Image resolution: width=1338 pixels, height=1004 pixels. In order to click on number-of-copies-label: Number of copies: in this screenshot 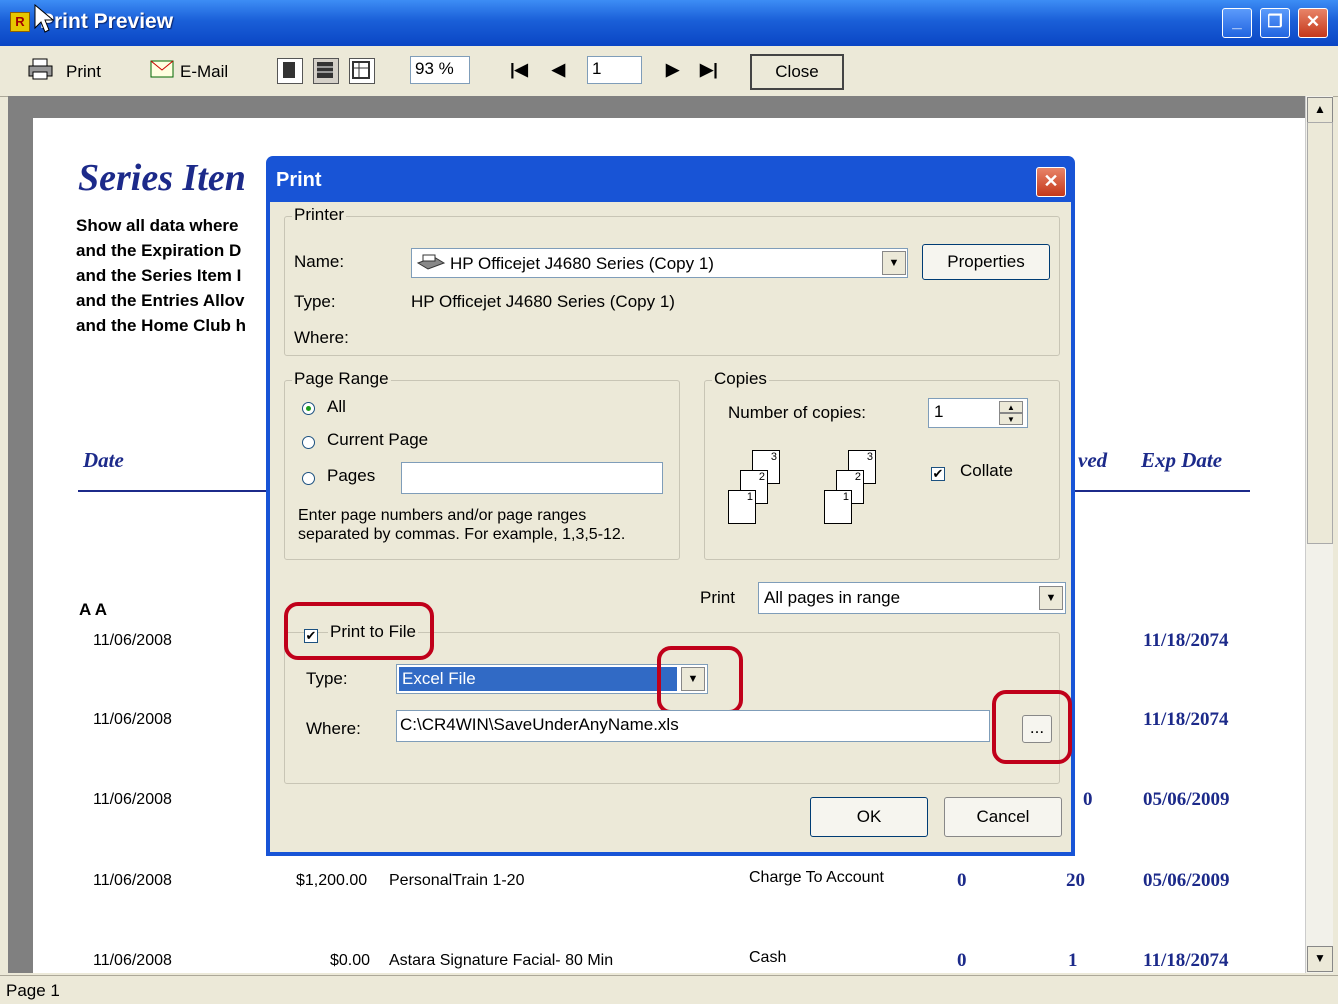, I will do `click(797, 412)`.